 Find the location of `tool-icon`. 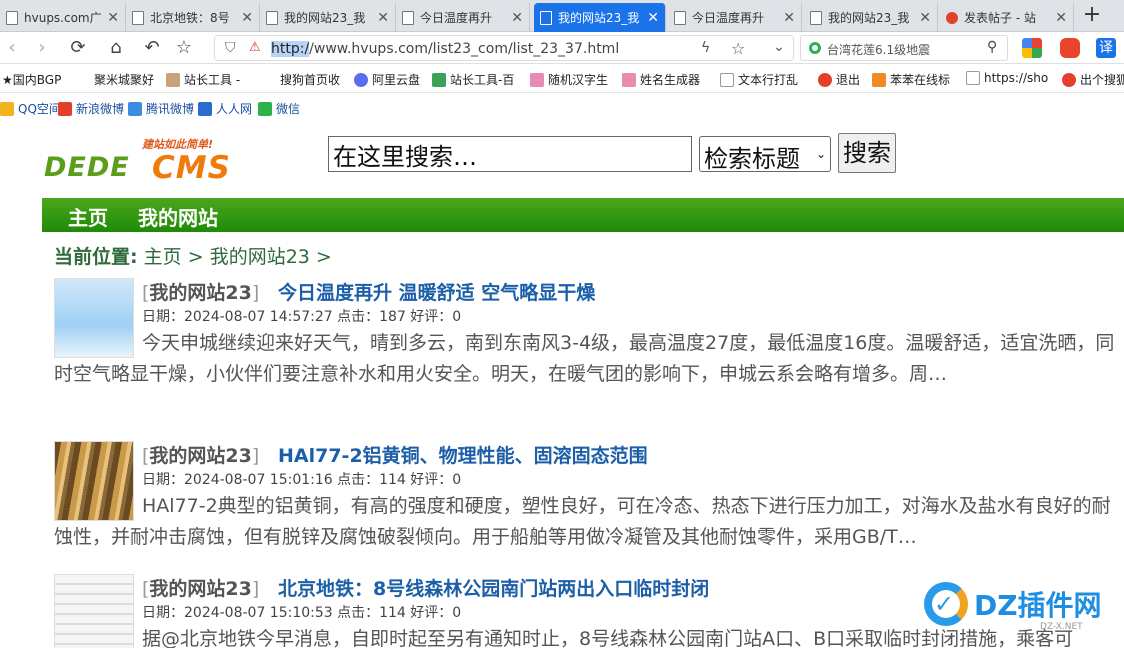

tool-icon is located at coordinates (439, 79).